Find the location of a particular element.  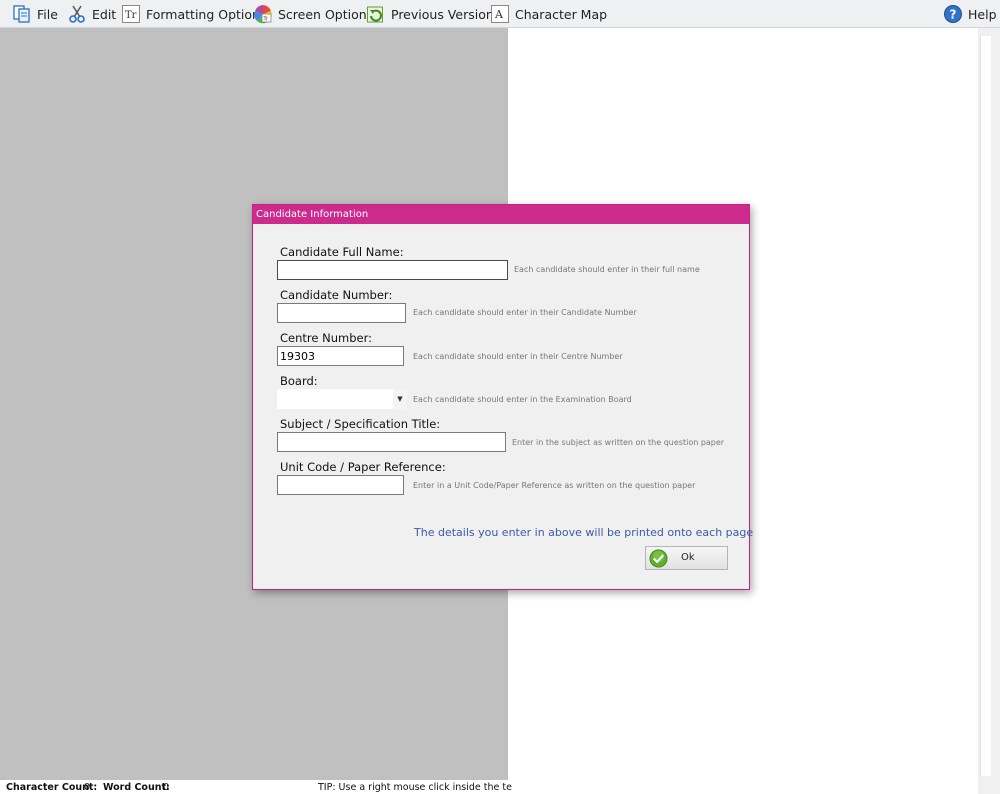

menu-edit: Edit is located at coordinates (91, 14).